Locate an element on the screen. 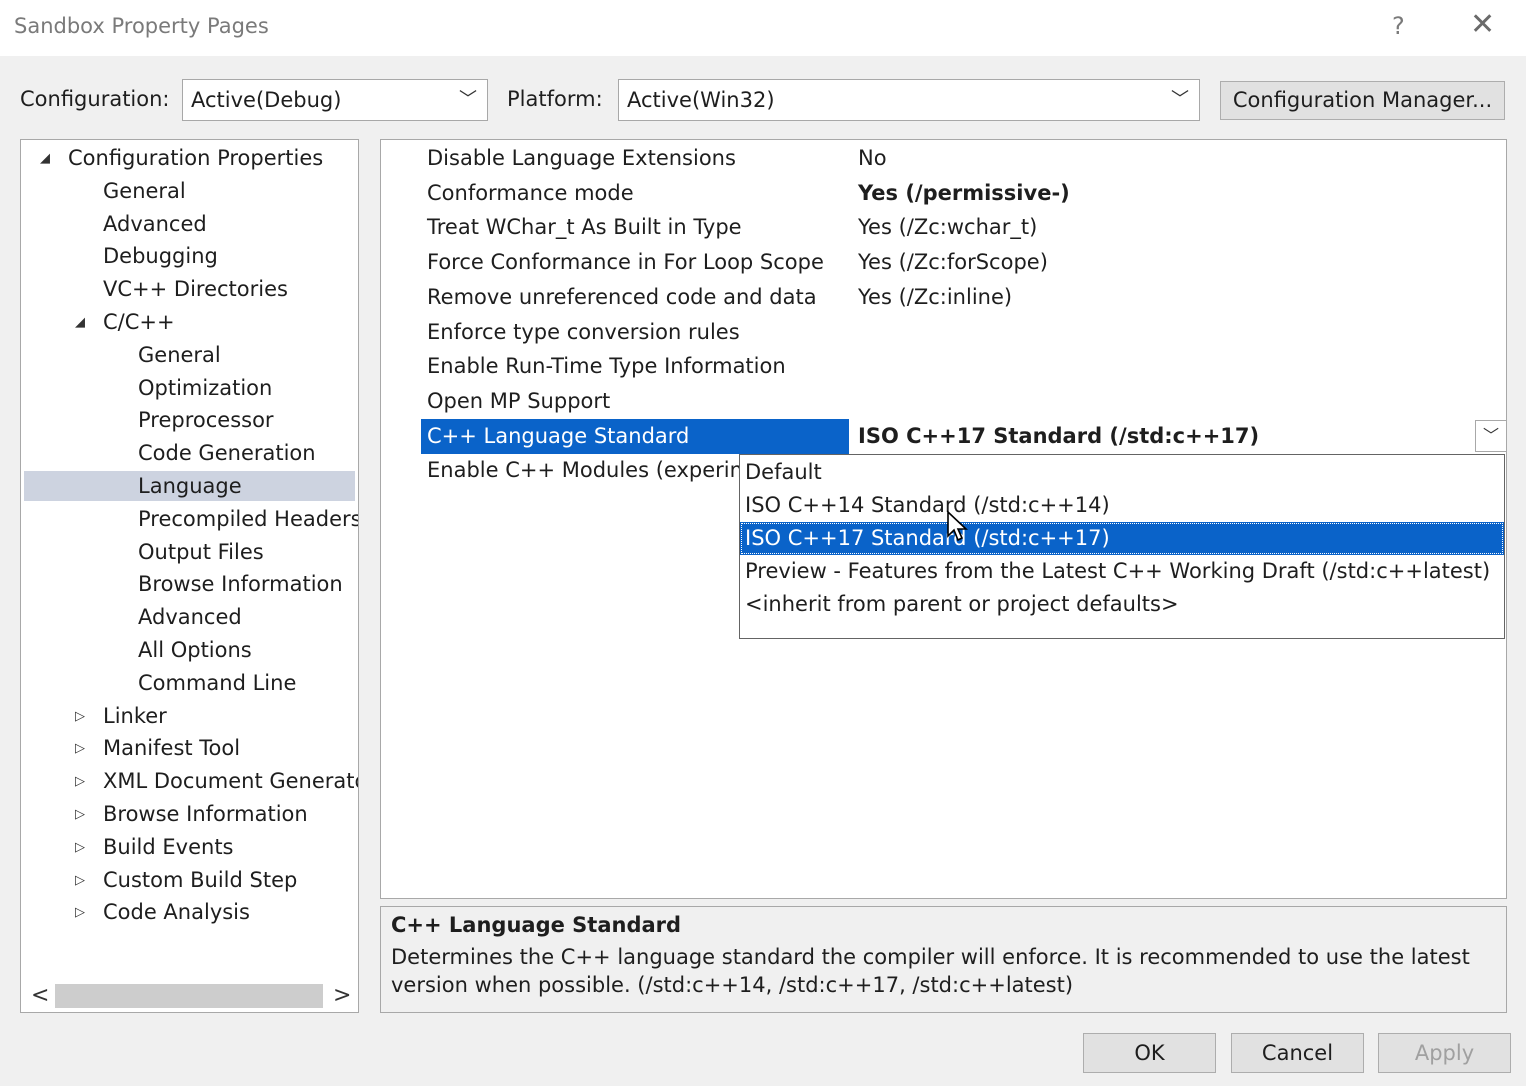 The image size is (1526, 1086). property-value: No is located at coordinates (872, 158).